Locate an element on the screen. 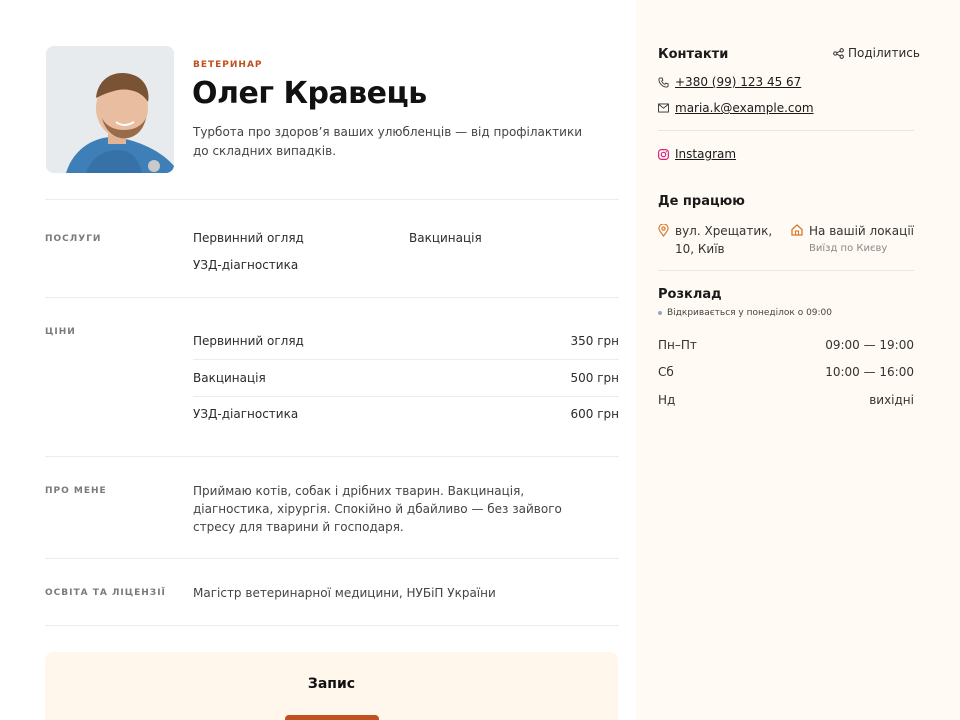  status-dot-icon is located at coordinates (660, 313).